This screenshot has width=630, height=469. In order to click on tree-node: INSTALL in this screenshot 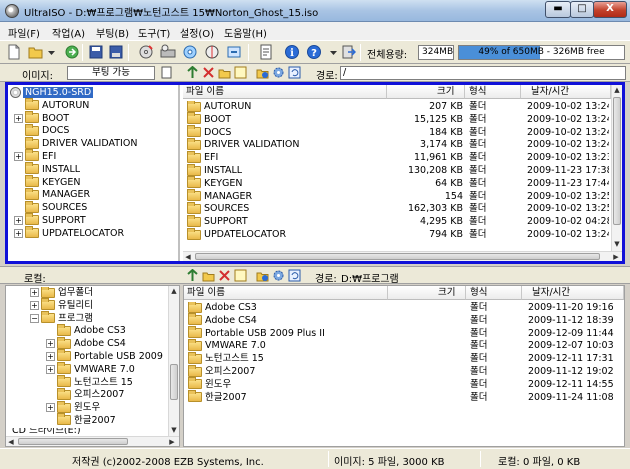, I will do `click(94, 169)`.